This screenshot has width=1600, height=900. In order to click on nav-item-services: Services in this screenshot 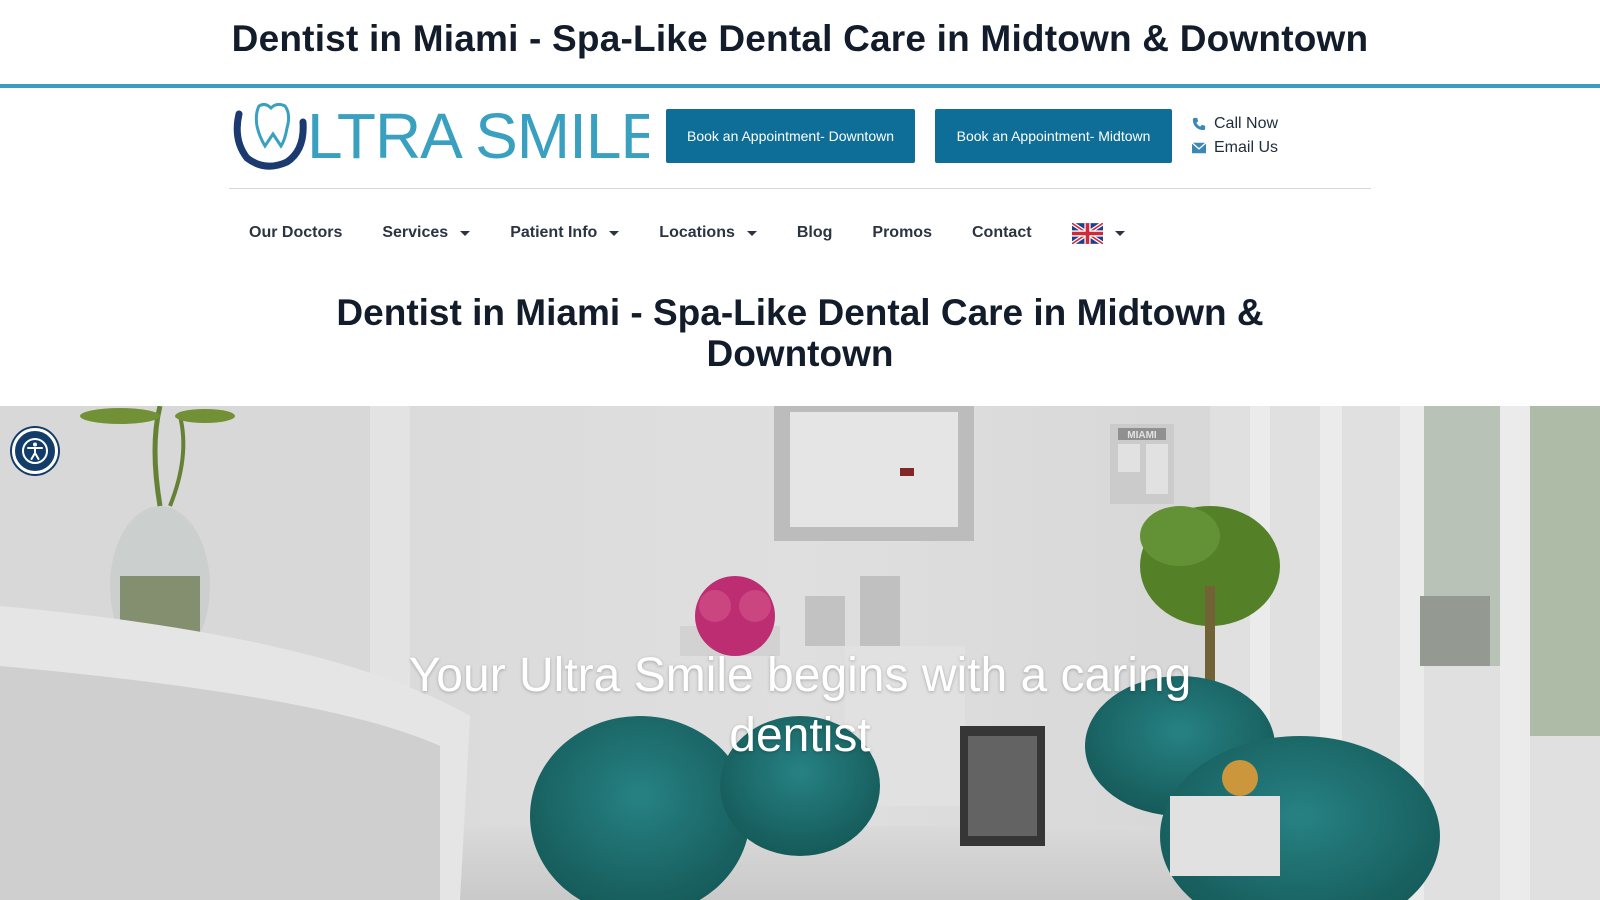, I will do `click(426, 233)`.